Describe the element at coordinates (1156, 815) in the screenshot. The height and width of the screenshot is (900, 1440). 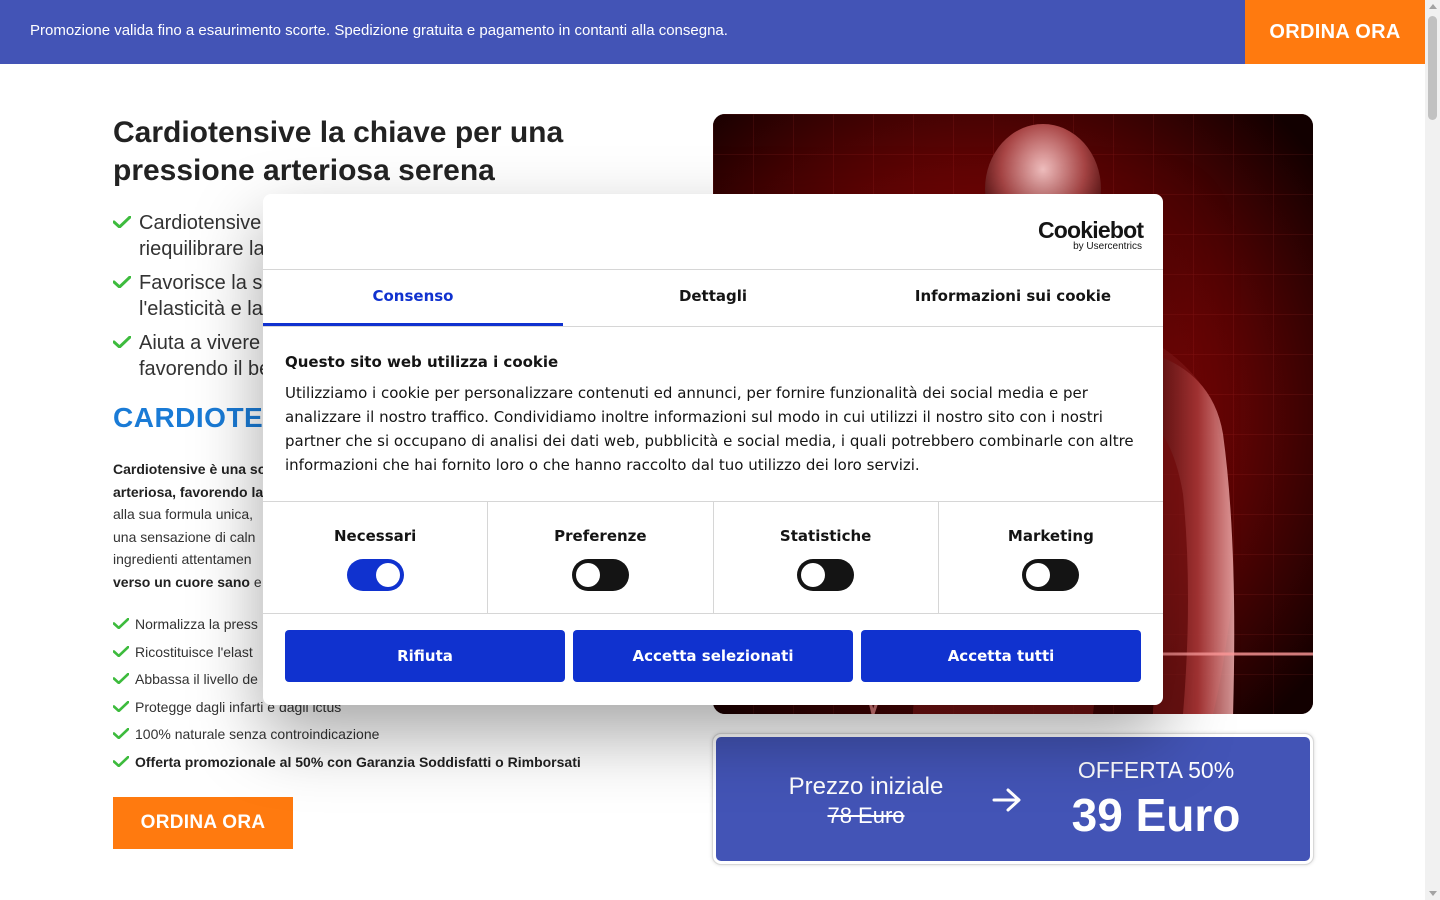
I see `offer-price: 39 Euro` at that location.